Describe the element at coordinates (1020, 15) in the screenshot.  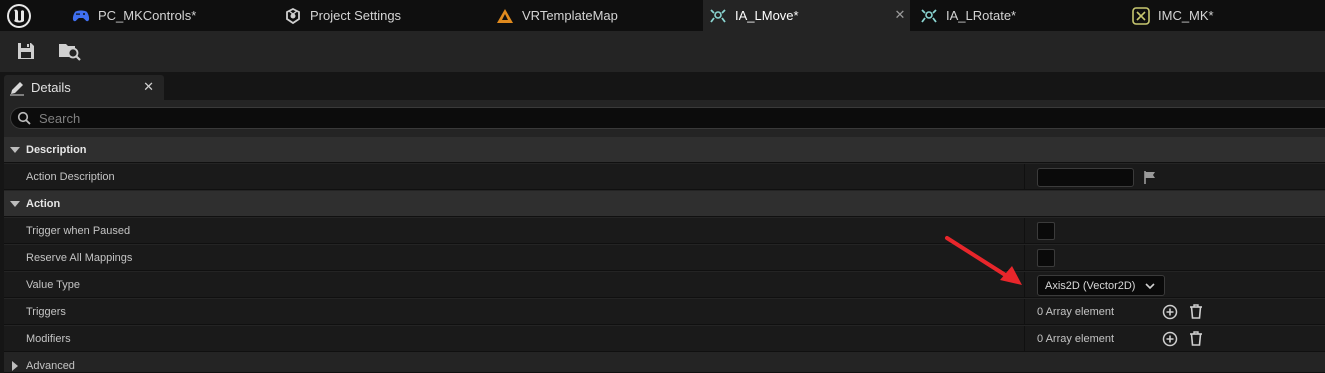
I see `tab-ia-lrotate: IA_LRotate*` at that location.